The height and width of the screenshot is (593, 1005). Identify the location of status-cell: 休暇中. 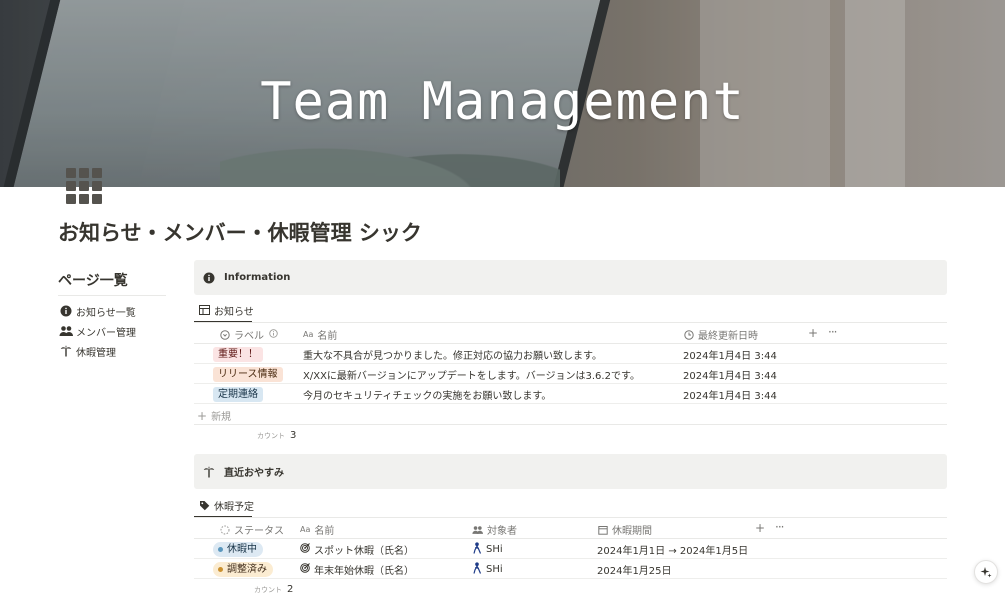
(238, 549).